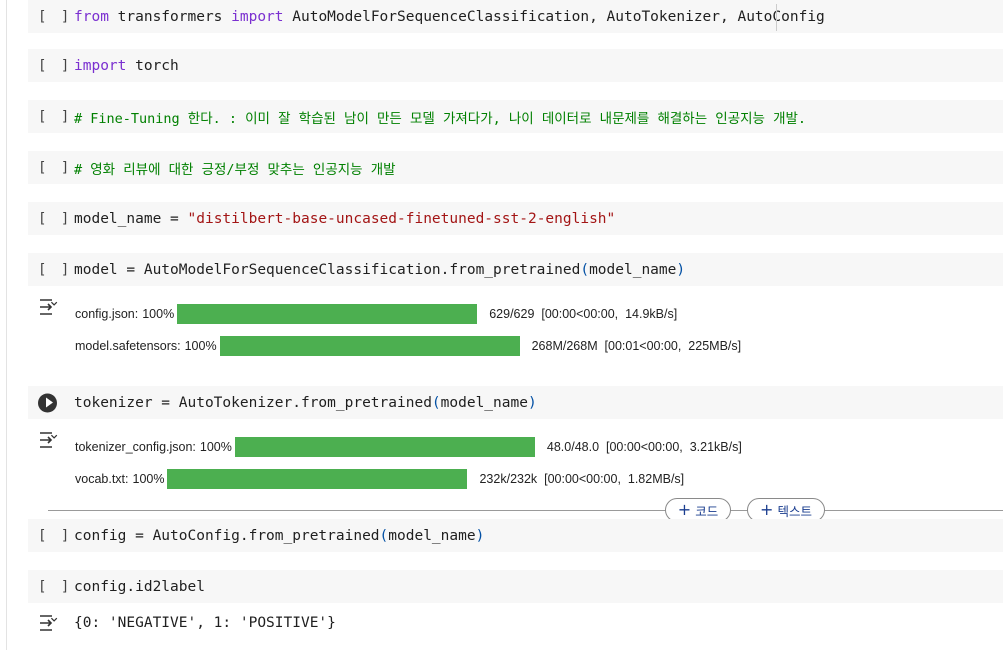 This screenshot has height=650, width=1003. Describe the element at coordinates (227, 535) in the screenshot. I see `code-text: config = AutoConfig.from_pretrained` at that location.